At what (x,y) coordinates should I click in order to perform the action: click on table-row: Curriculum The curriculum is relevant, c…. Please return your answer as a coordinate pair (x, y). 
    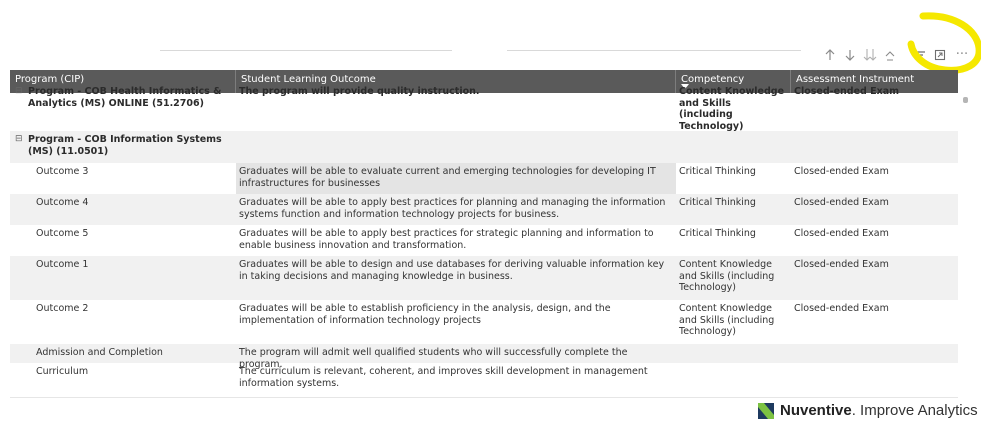
    Looking at the image, I should click on (484, 380).